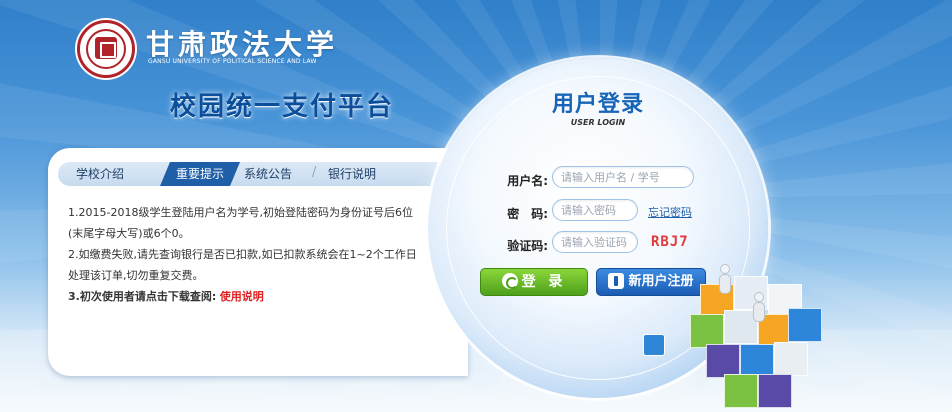 The height and width of the screenshot is (412, 952). What do you see at coordinates (242, 44) in the screenshot?
I see `university-name: 甘肃政法大学` at bounding box center [242, 44].